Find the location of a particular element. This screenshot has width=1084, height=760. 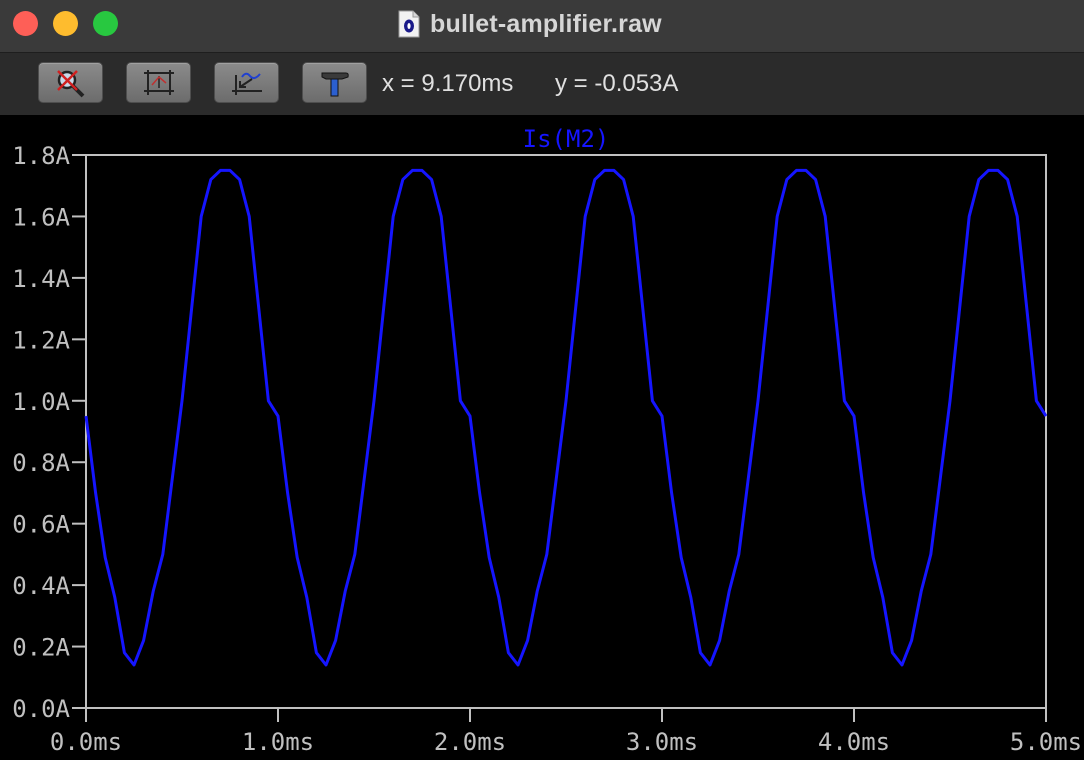

zoom-cancel-icon is located at coordinates (70, 83).